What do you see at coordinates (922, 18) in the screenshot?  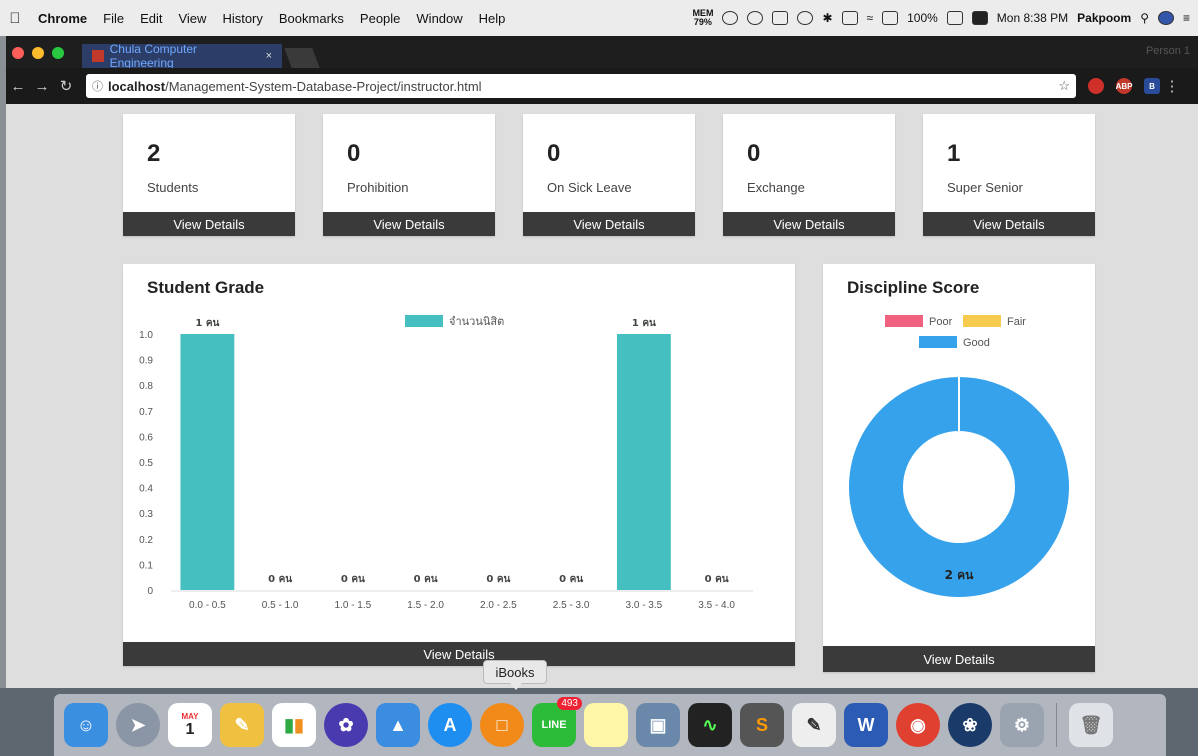 I see `battery-percent: 100%` at bounding box center [922, 18].